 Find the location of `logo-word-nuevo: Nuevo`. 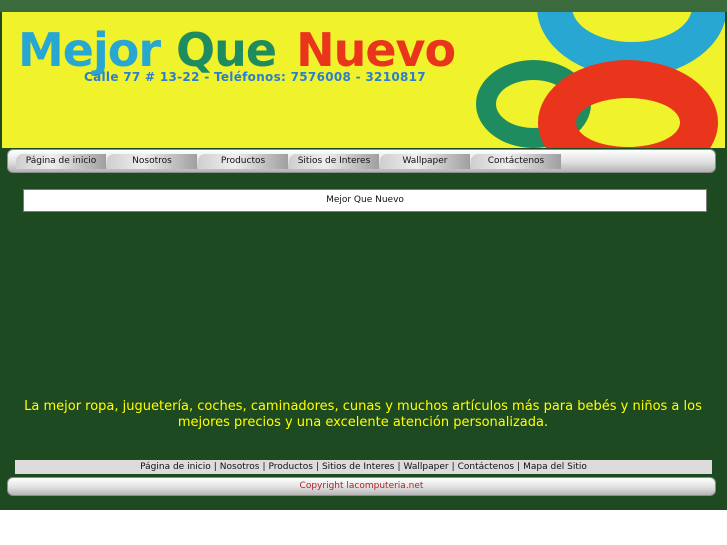

logo-word-nuevo: Nuevo is located at coordinates (376, 50).